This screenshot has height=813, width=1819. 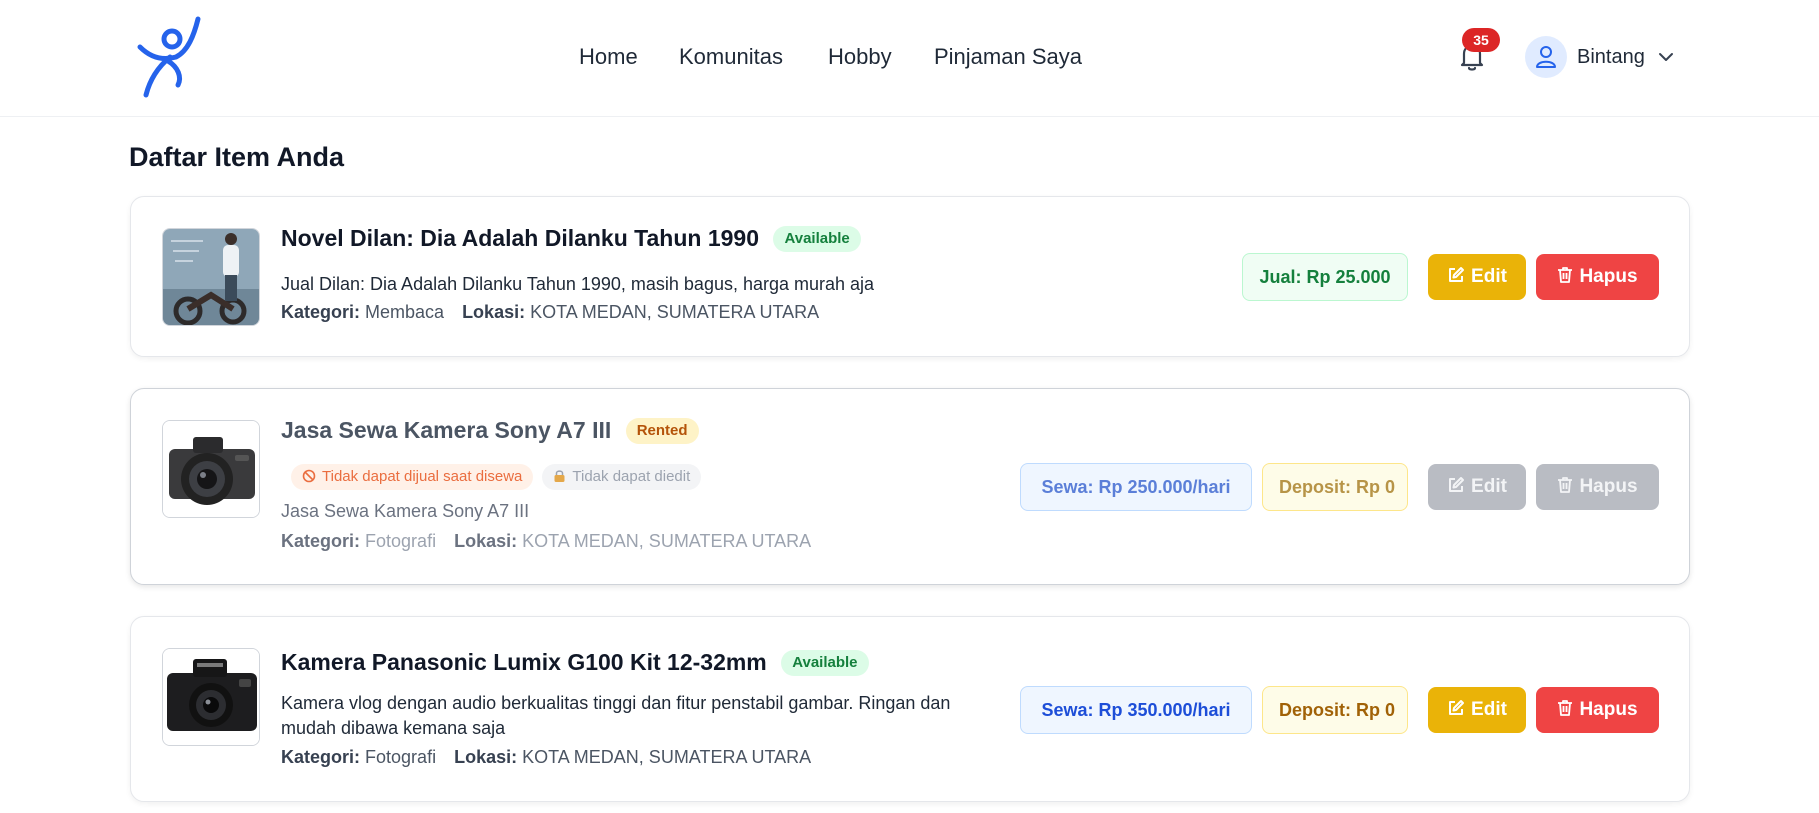 What do you see at coordinates (559, 476) in the screenshot?
I see `lock-icon` at bounding box center [559, 476].